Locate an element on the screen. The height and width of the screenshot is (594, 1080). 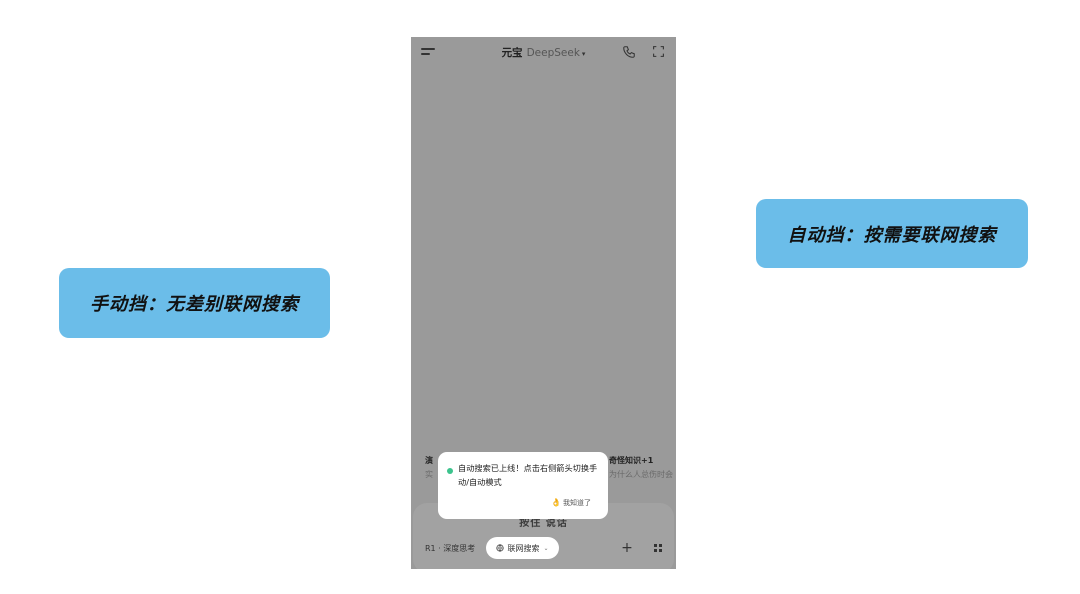
phone-icon is located at coordinates (629, 52).